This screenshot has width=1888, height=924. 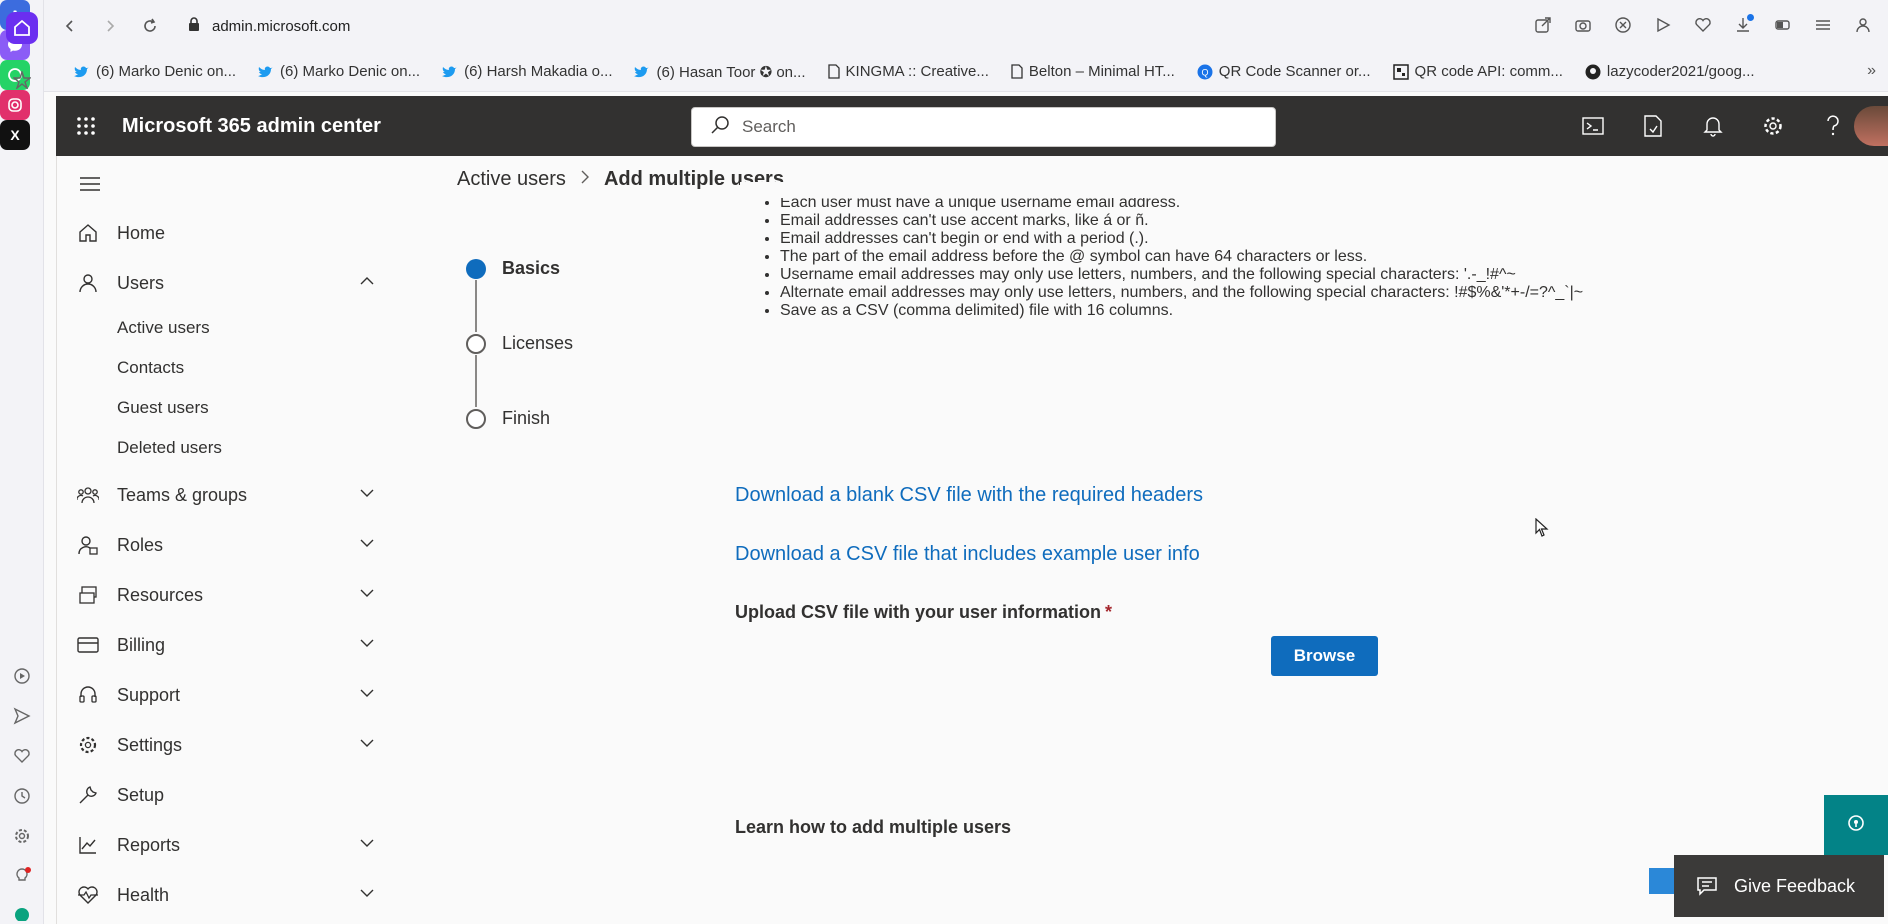 I want to click on nav-settings: Settings, so click(x=227, y=745).